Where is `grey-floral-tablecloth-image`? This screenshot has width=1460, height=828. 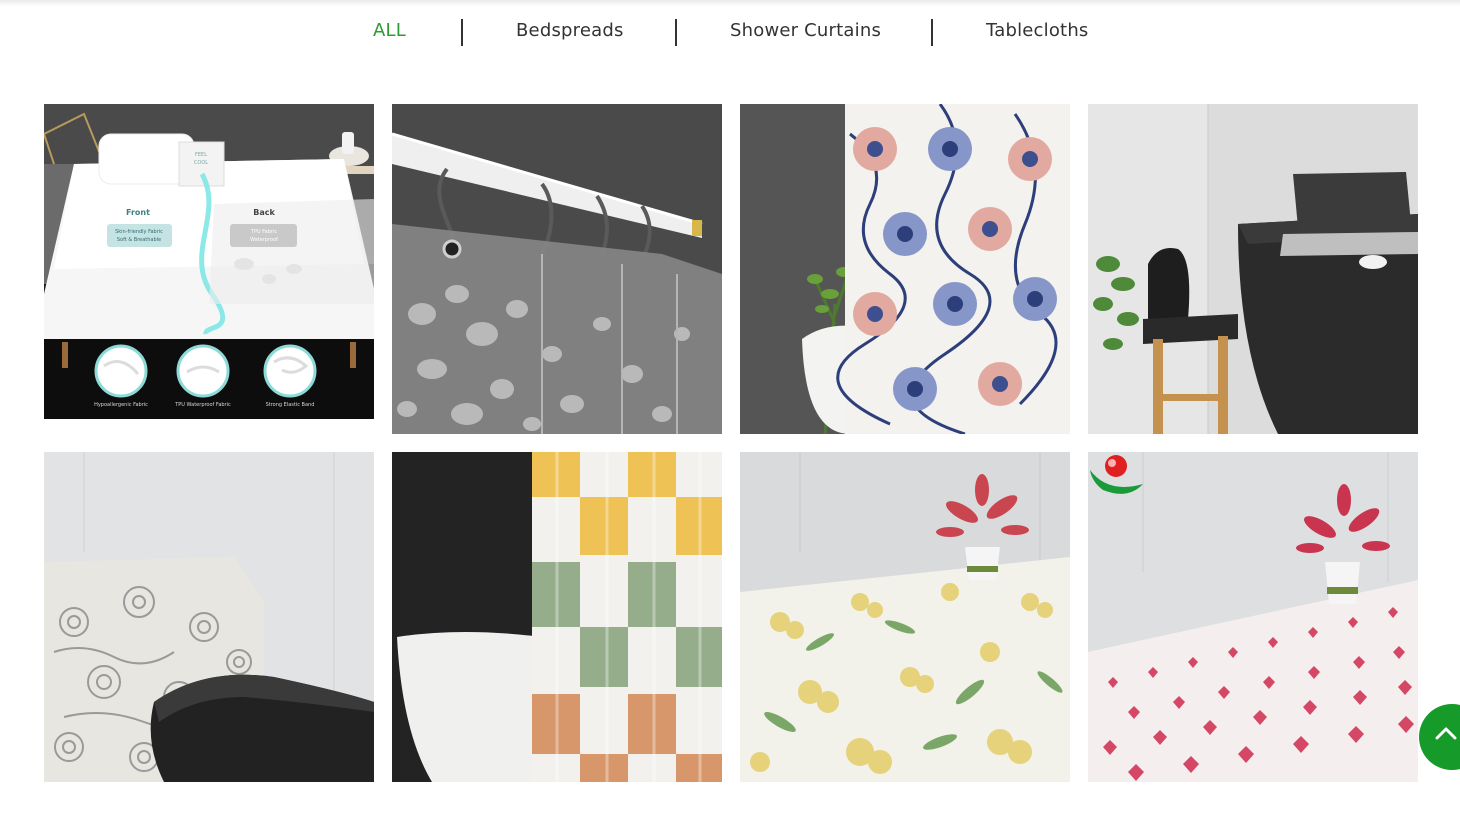
grey-floral-tablecloth-image is located at coordinates (209, 617).